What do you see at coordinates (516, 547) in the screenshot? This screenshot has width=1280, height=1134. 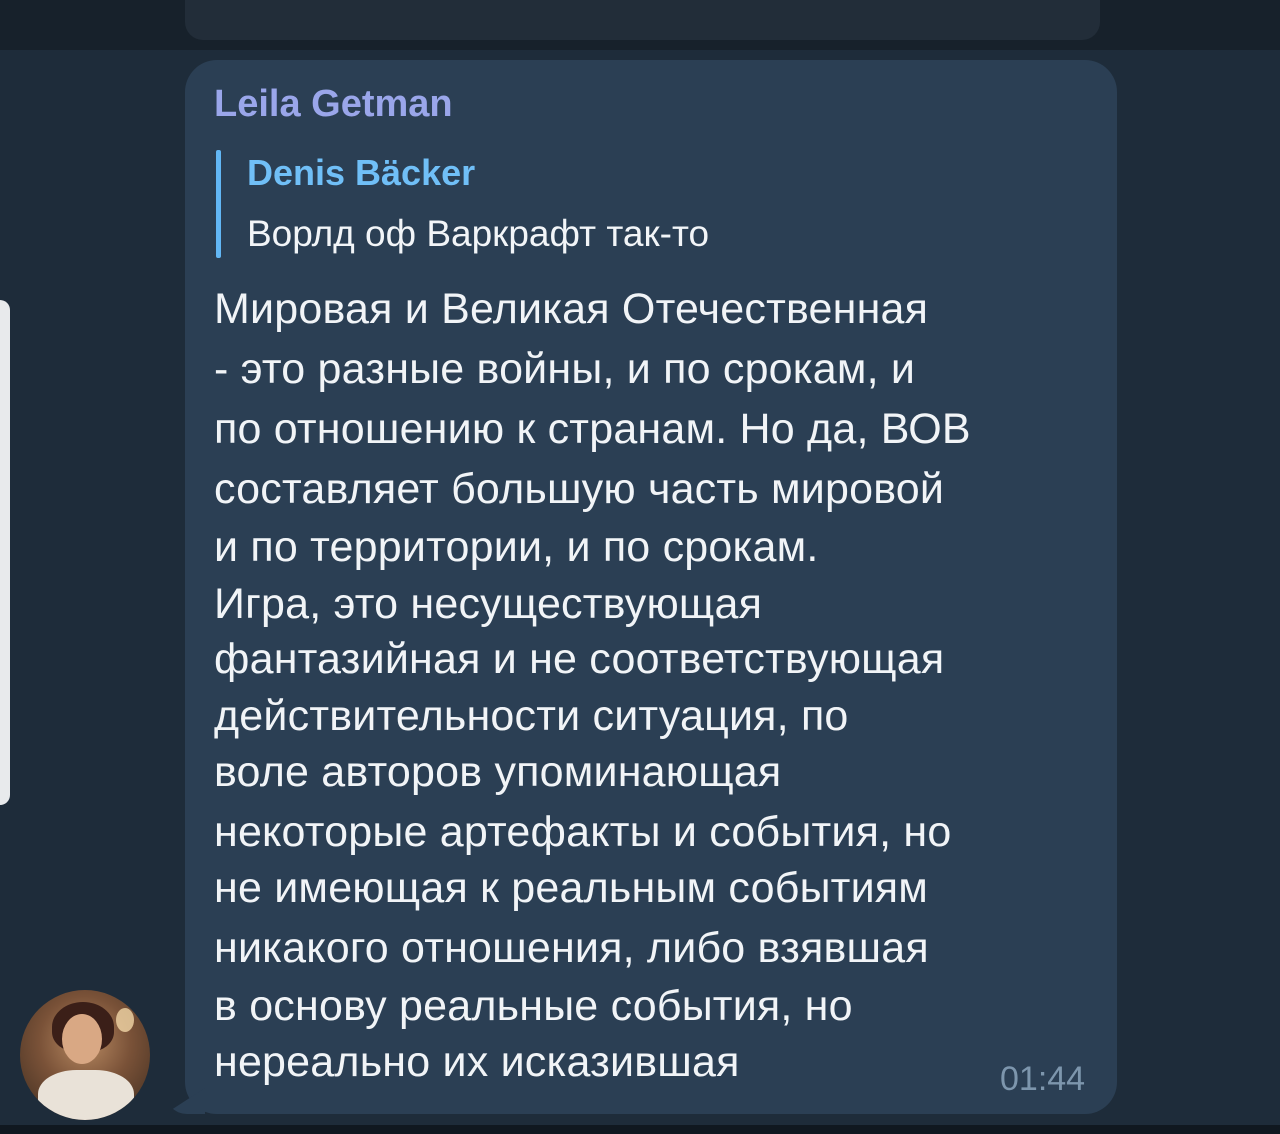 I see `message-text-line: и по территории, и по срокам.` at bounding box center [516, 547].